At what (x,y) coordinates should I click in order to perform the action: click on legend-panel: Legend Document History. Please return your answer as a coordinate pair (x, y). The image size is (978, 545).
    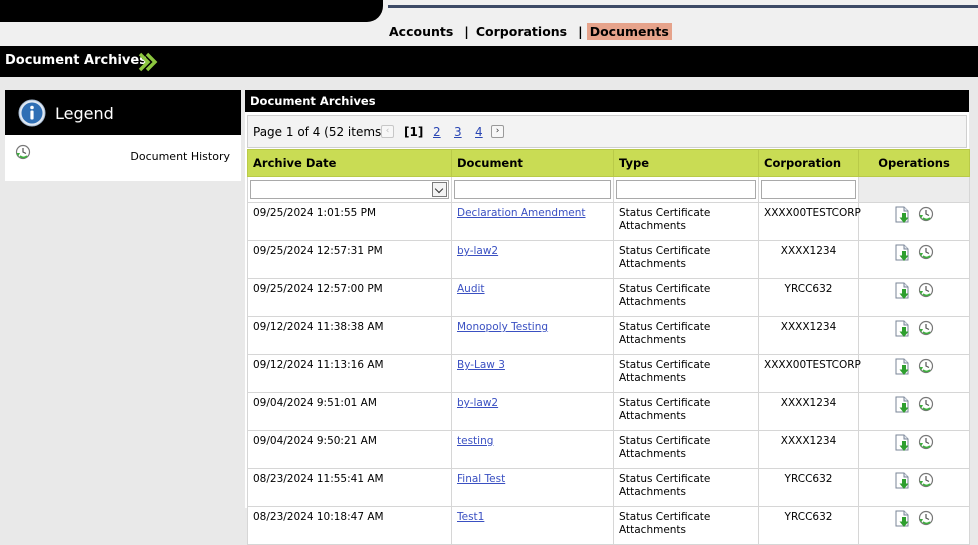
    Looking at the image, I should click on (123, 135).